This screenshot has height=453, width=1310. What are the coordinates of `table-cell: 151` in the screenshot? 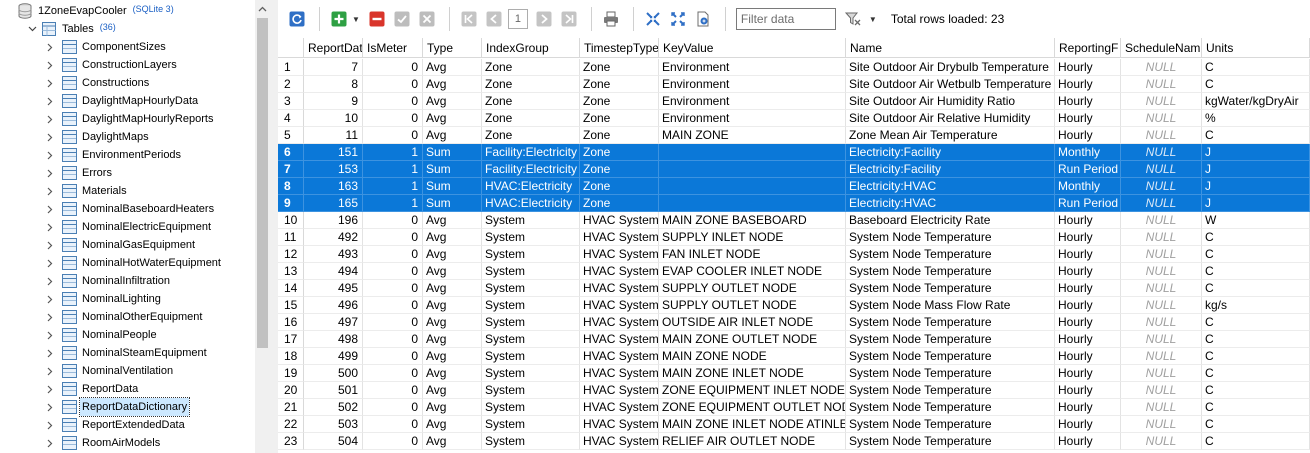 It's located at (333, 152).